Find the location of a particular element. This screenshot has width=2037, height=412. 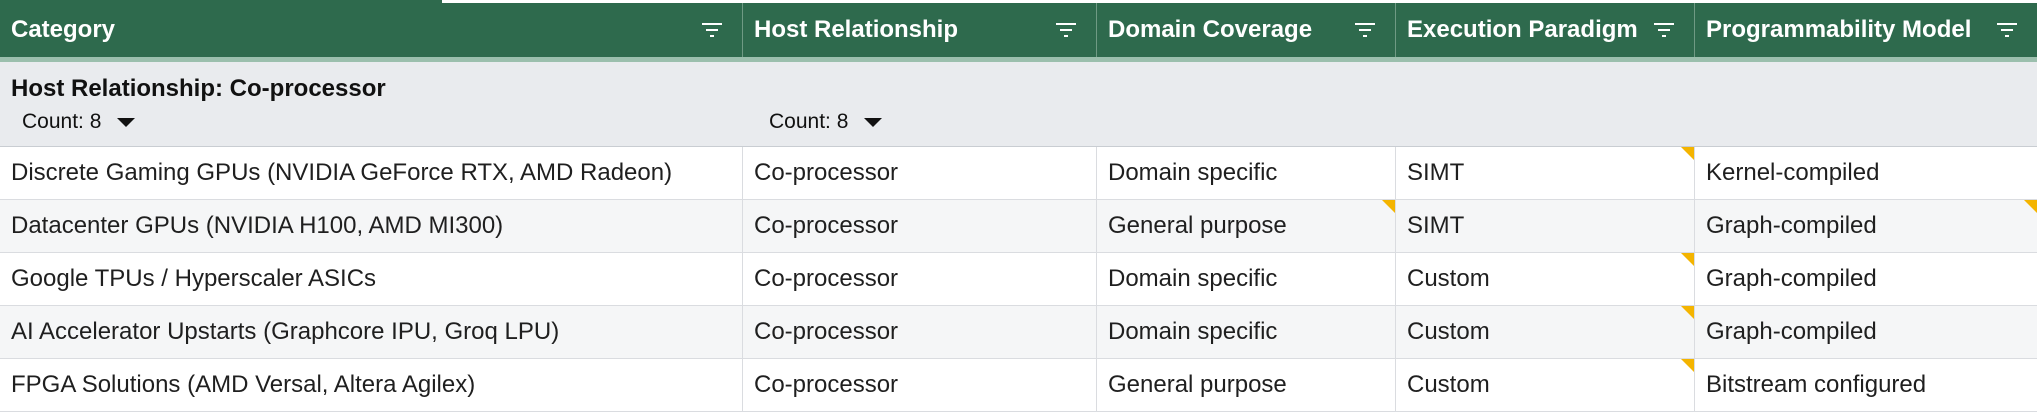

category-cell: Datacenter GPUs (NVIDIA H100, AMD MI300) is located at coordinates (371, 226).